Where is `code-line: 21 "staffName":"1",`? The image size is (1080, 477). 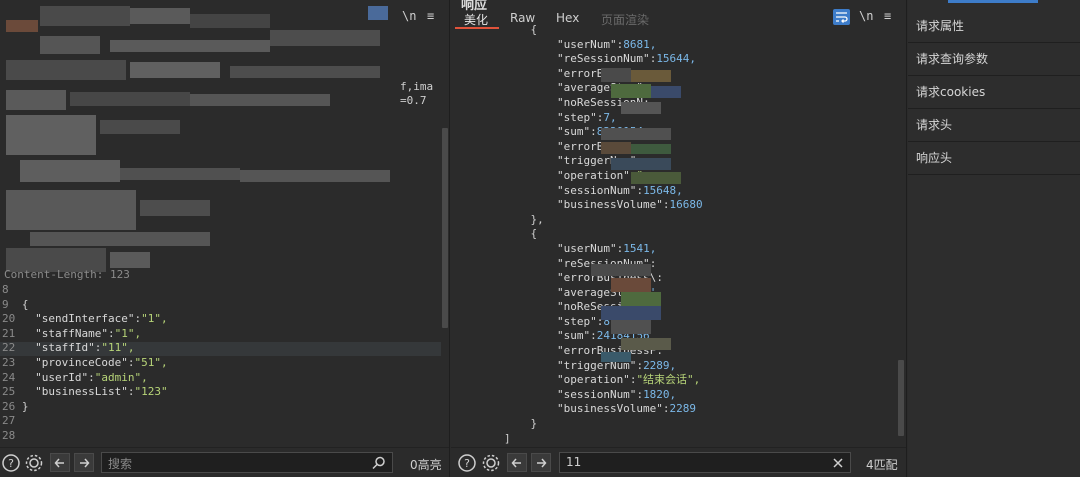
code-line: 21 "staffName":"1", is located at coordinates (85, 334).